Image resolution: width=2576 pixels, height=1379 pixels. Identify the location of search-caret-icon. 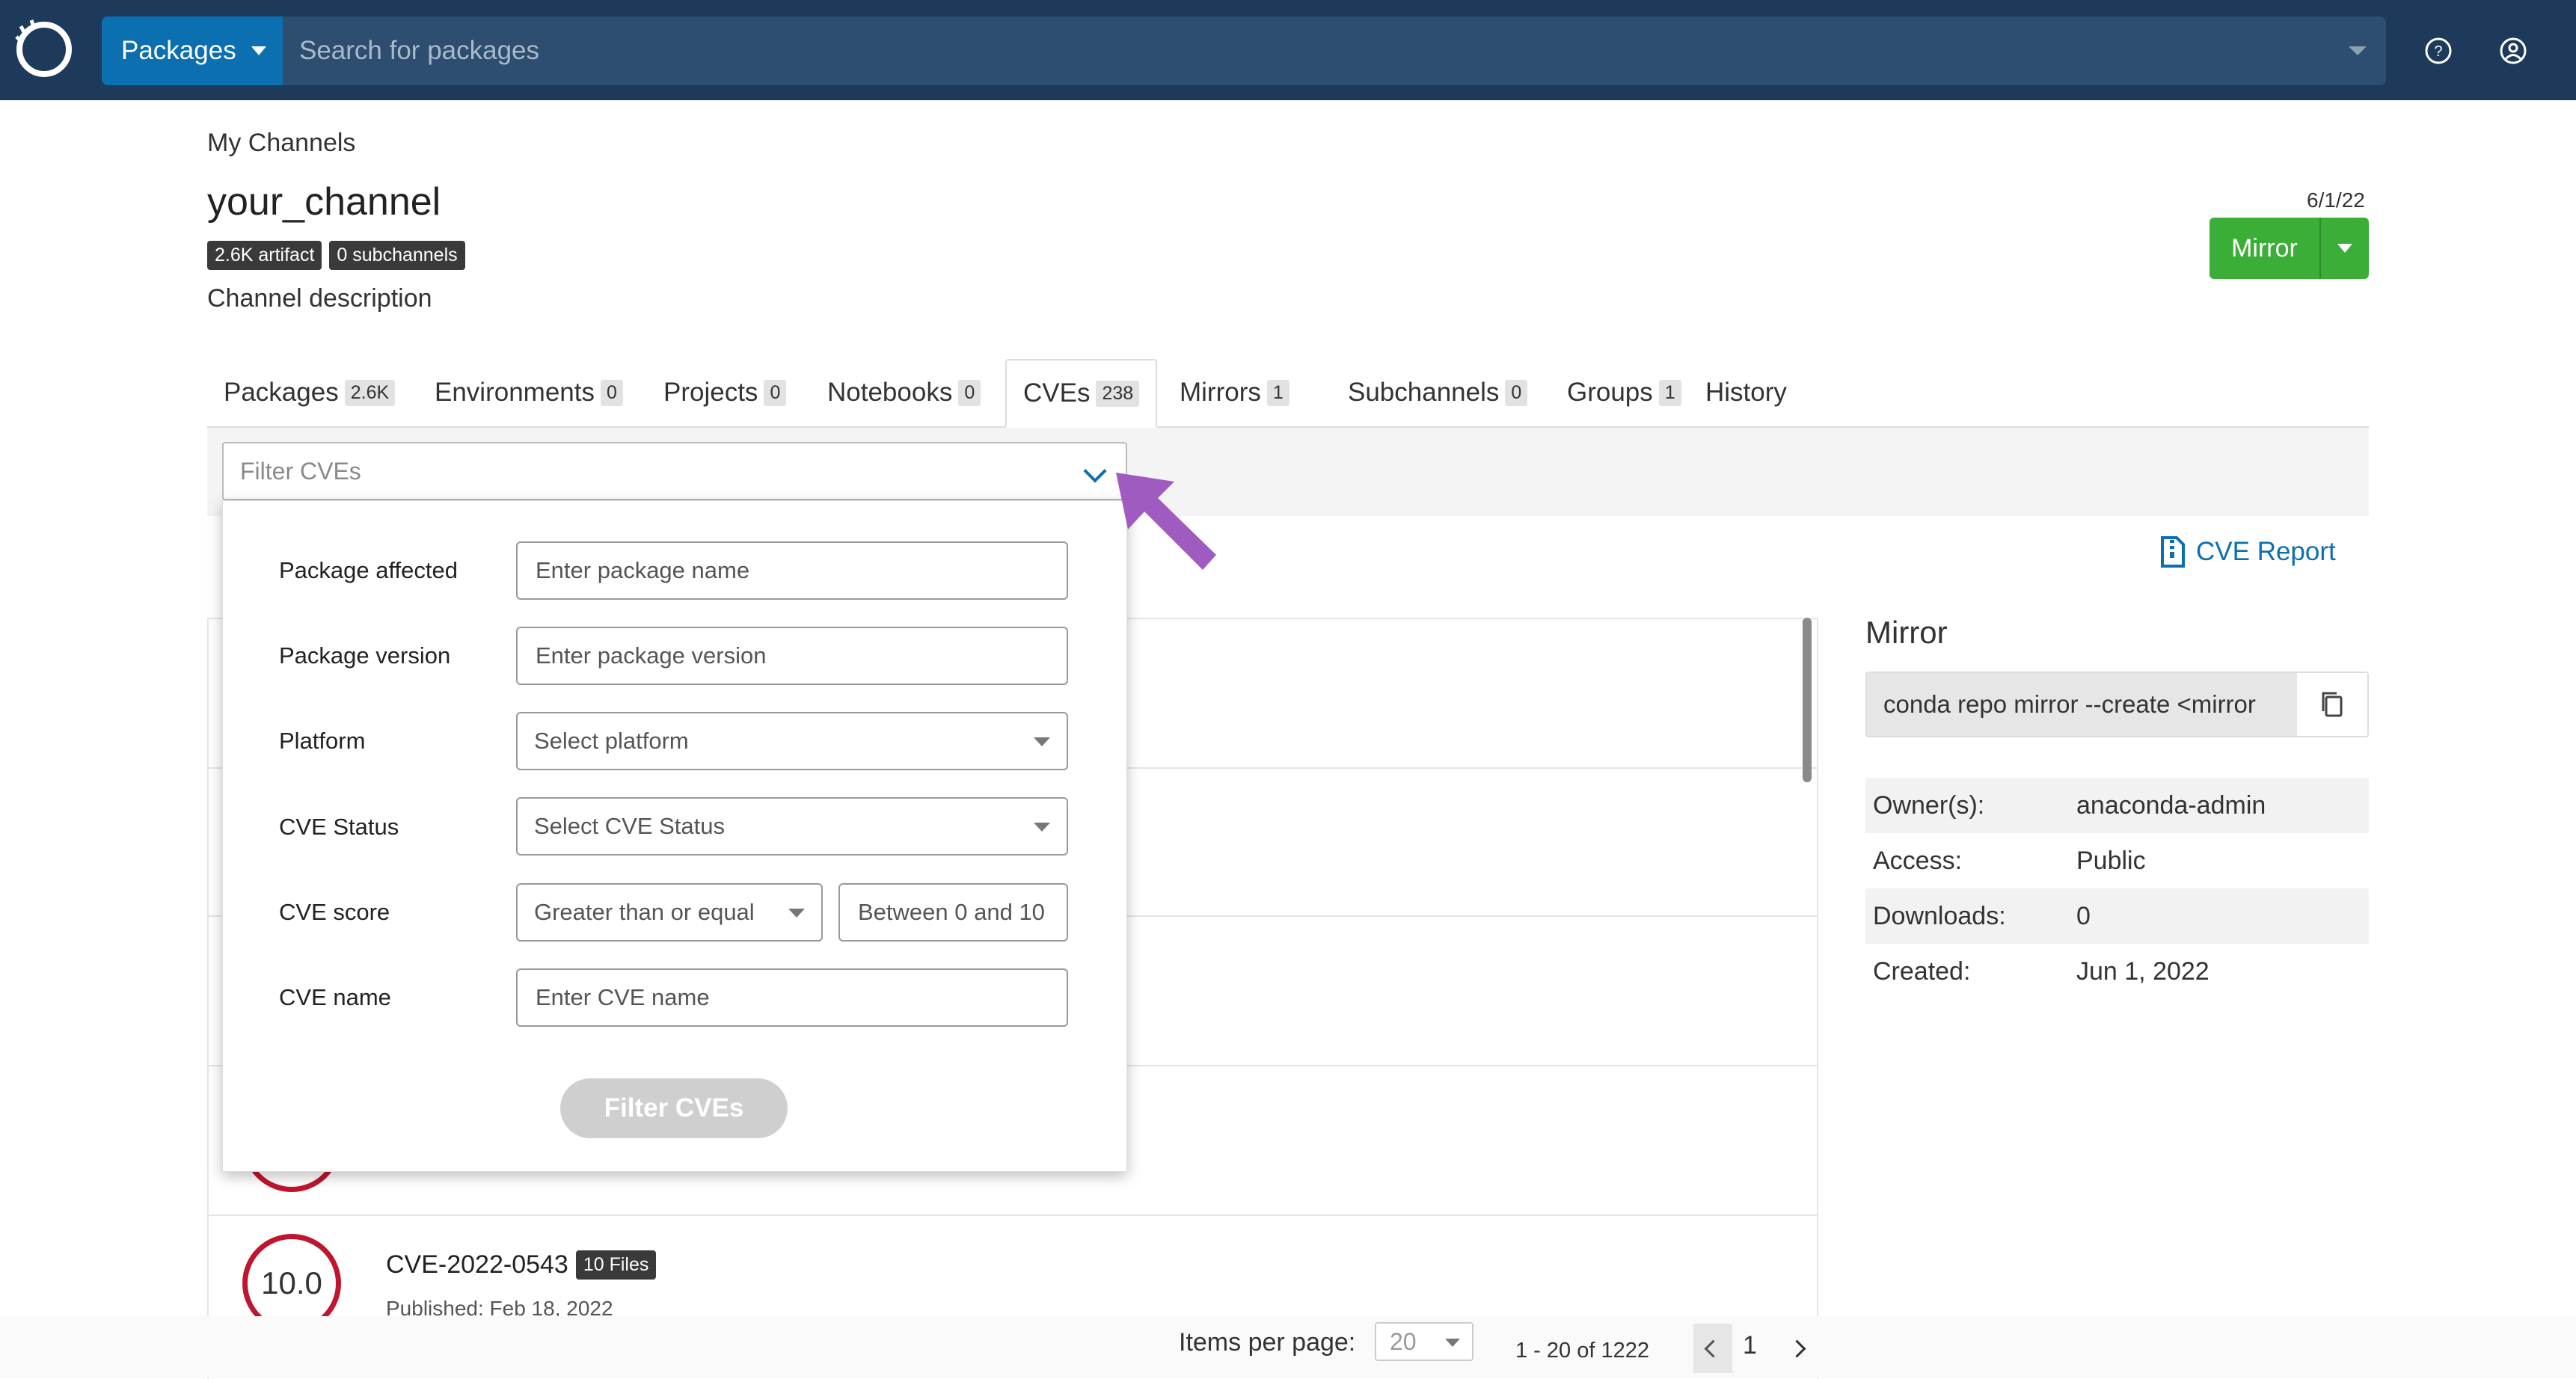
(2358, 51).